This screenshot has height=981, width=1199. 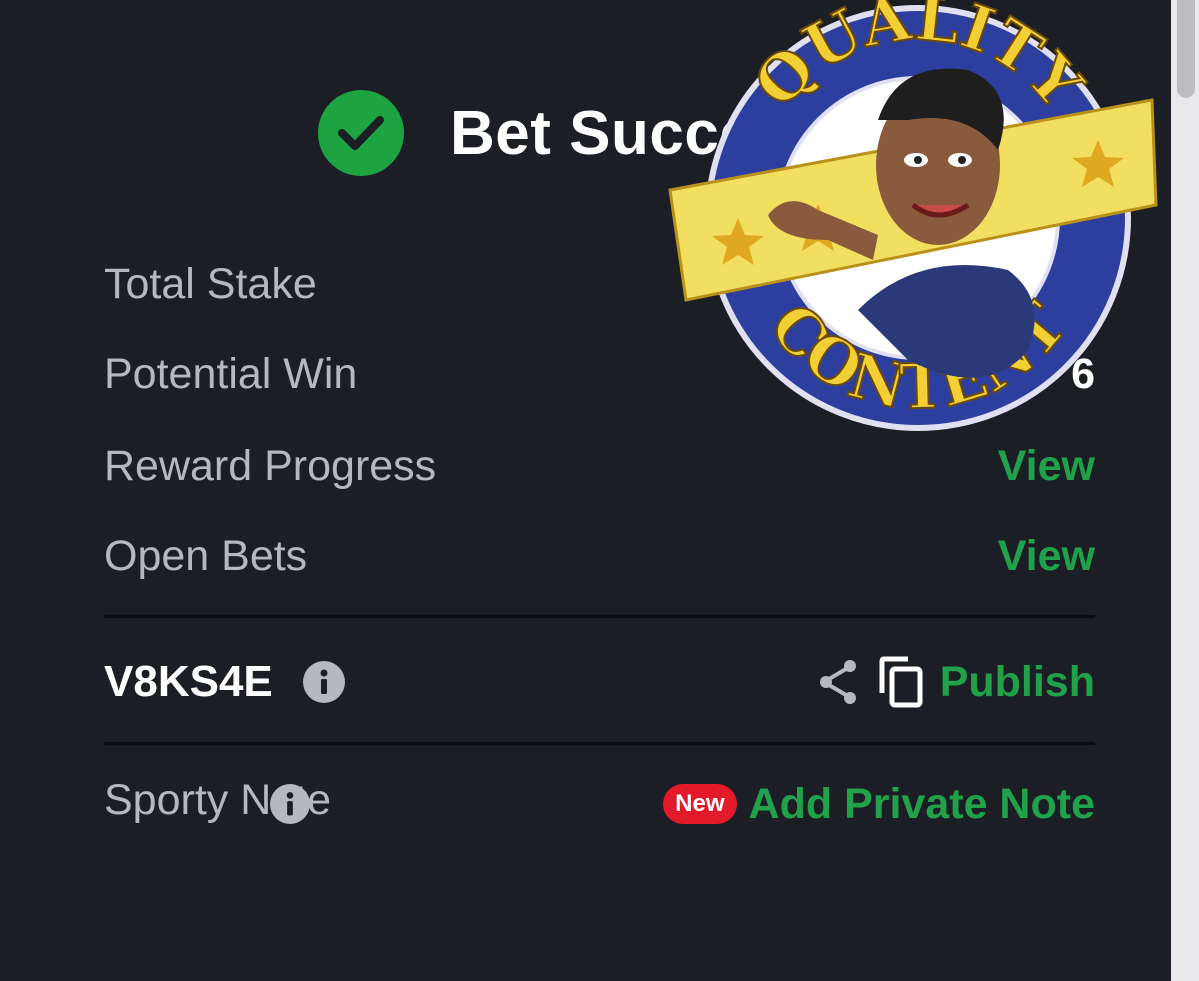 I want to click on new-badge: New, so click(x=700, y=804).